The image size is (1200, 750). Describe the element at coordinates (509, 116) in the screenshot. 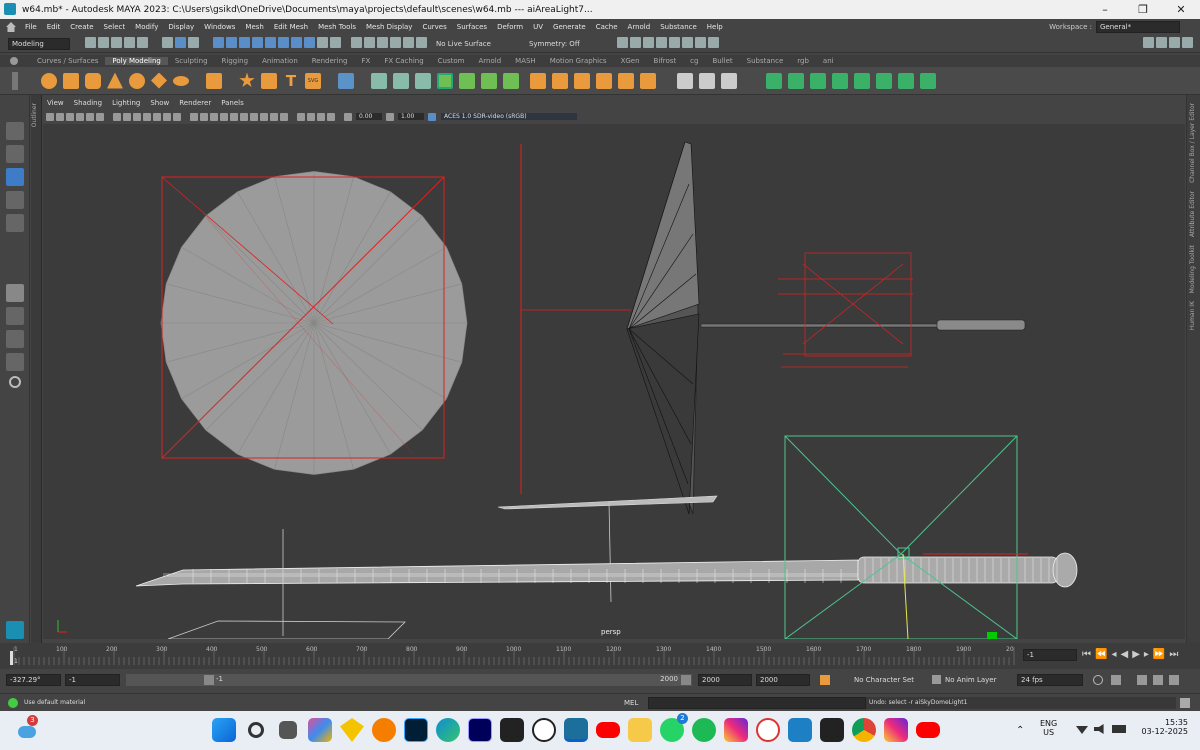

I see `view-transform-select: ACES 1.0 SDR-video (sRGB)` at that location.